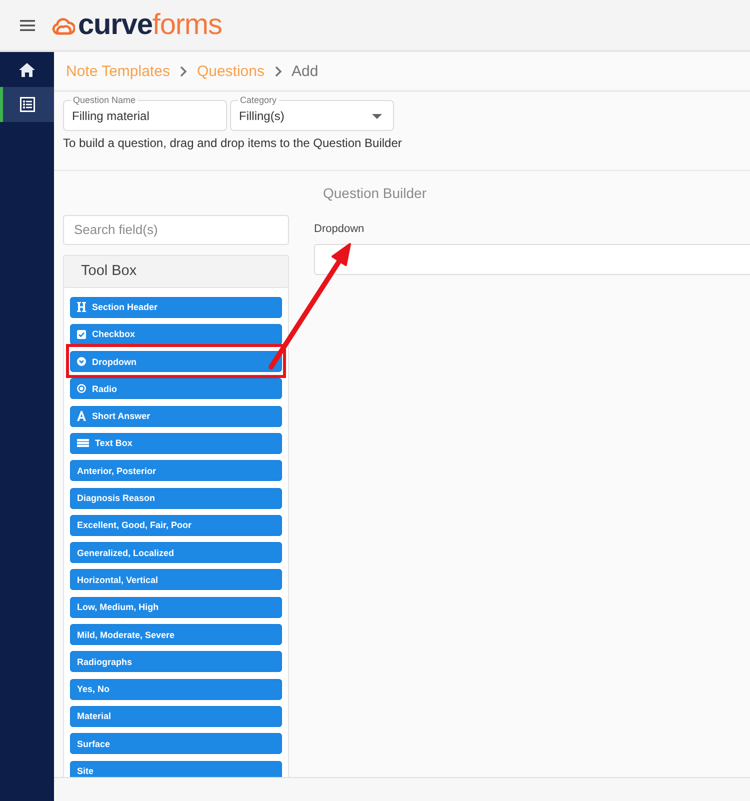  Describe the element at coordinates (81, 416) in the screenshot. I see `font-icon` at that location.